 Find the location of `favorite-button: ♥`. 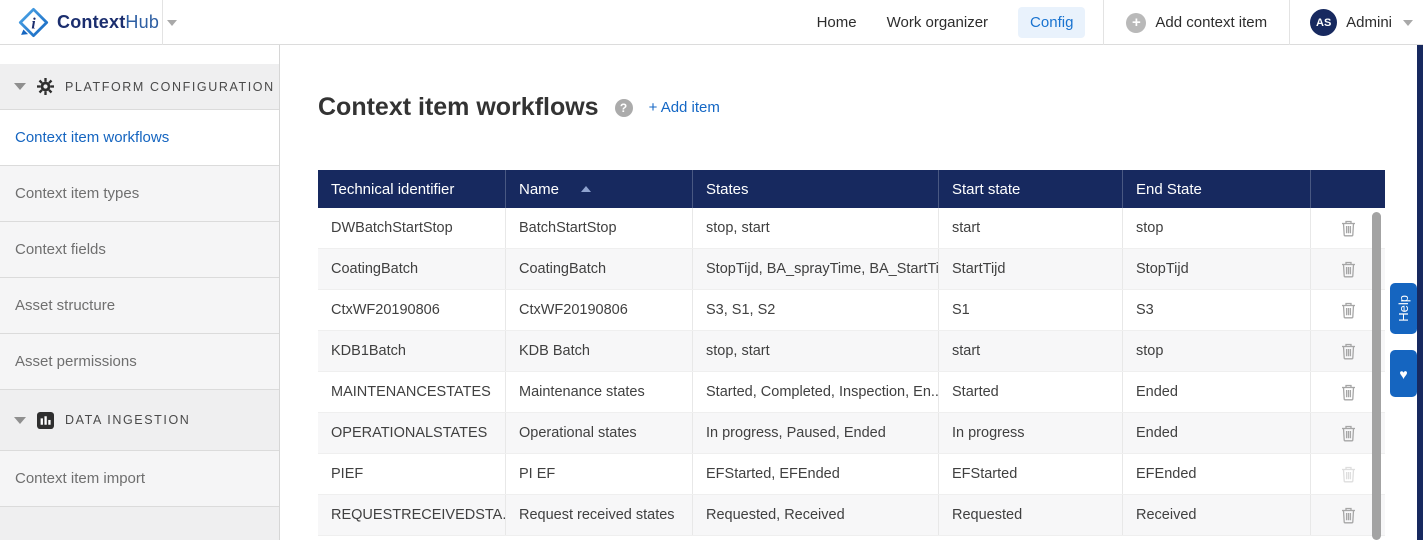

favorite-button: ♥ is located at coordinates (1403, 373).